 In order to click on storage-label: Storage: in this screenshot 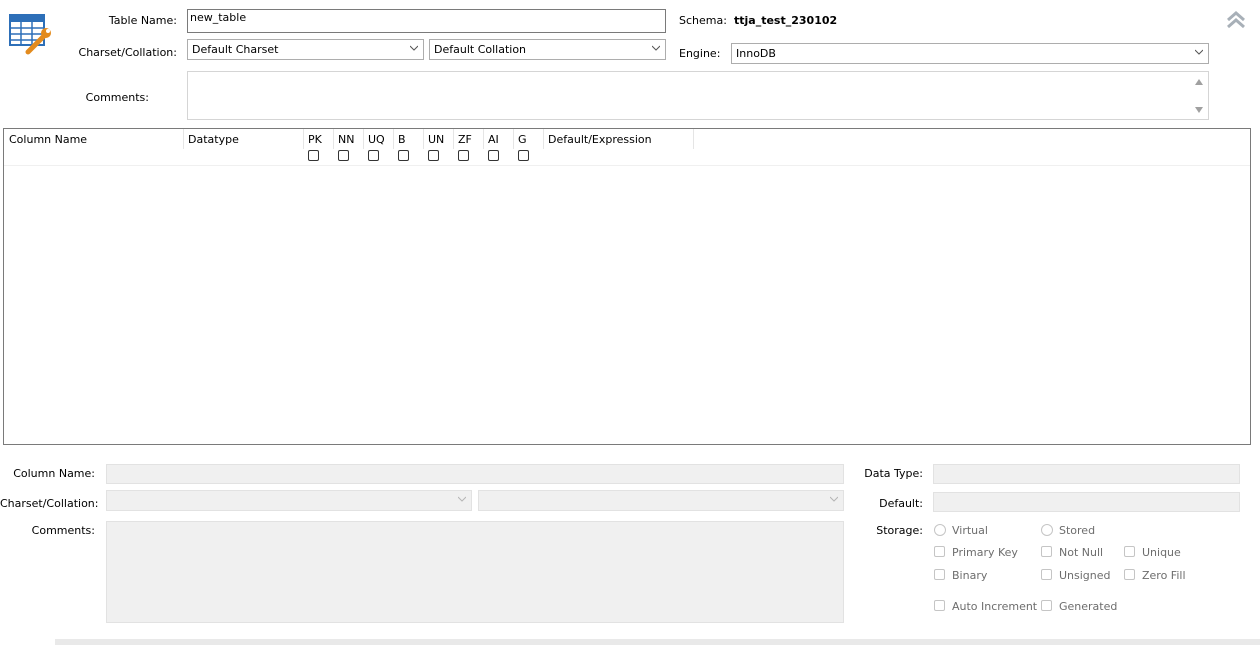, I will do `click(899, 530)`.